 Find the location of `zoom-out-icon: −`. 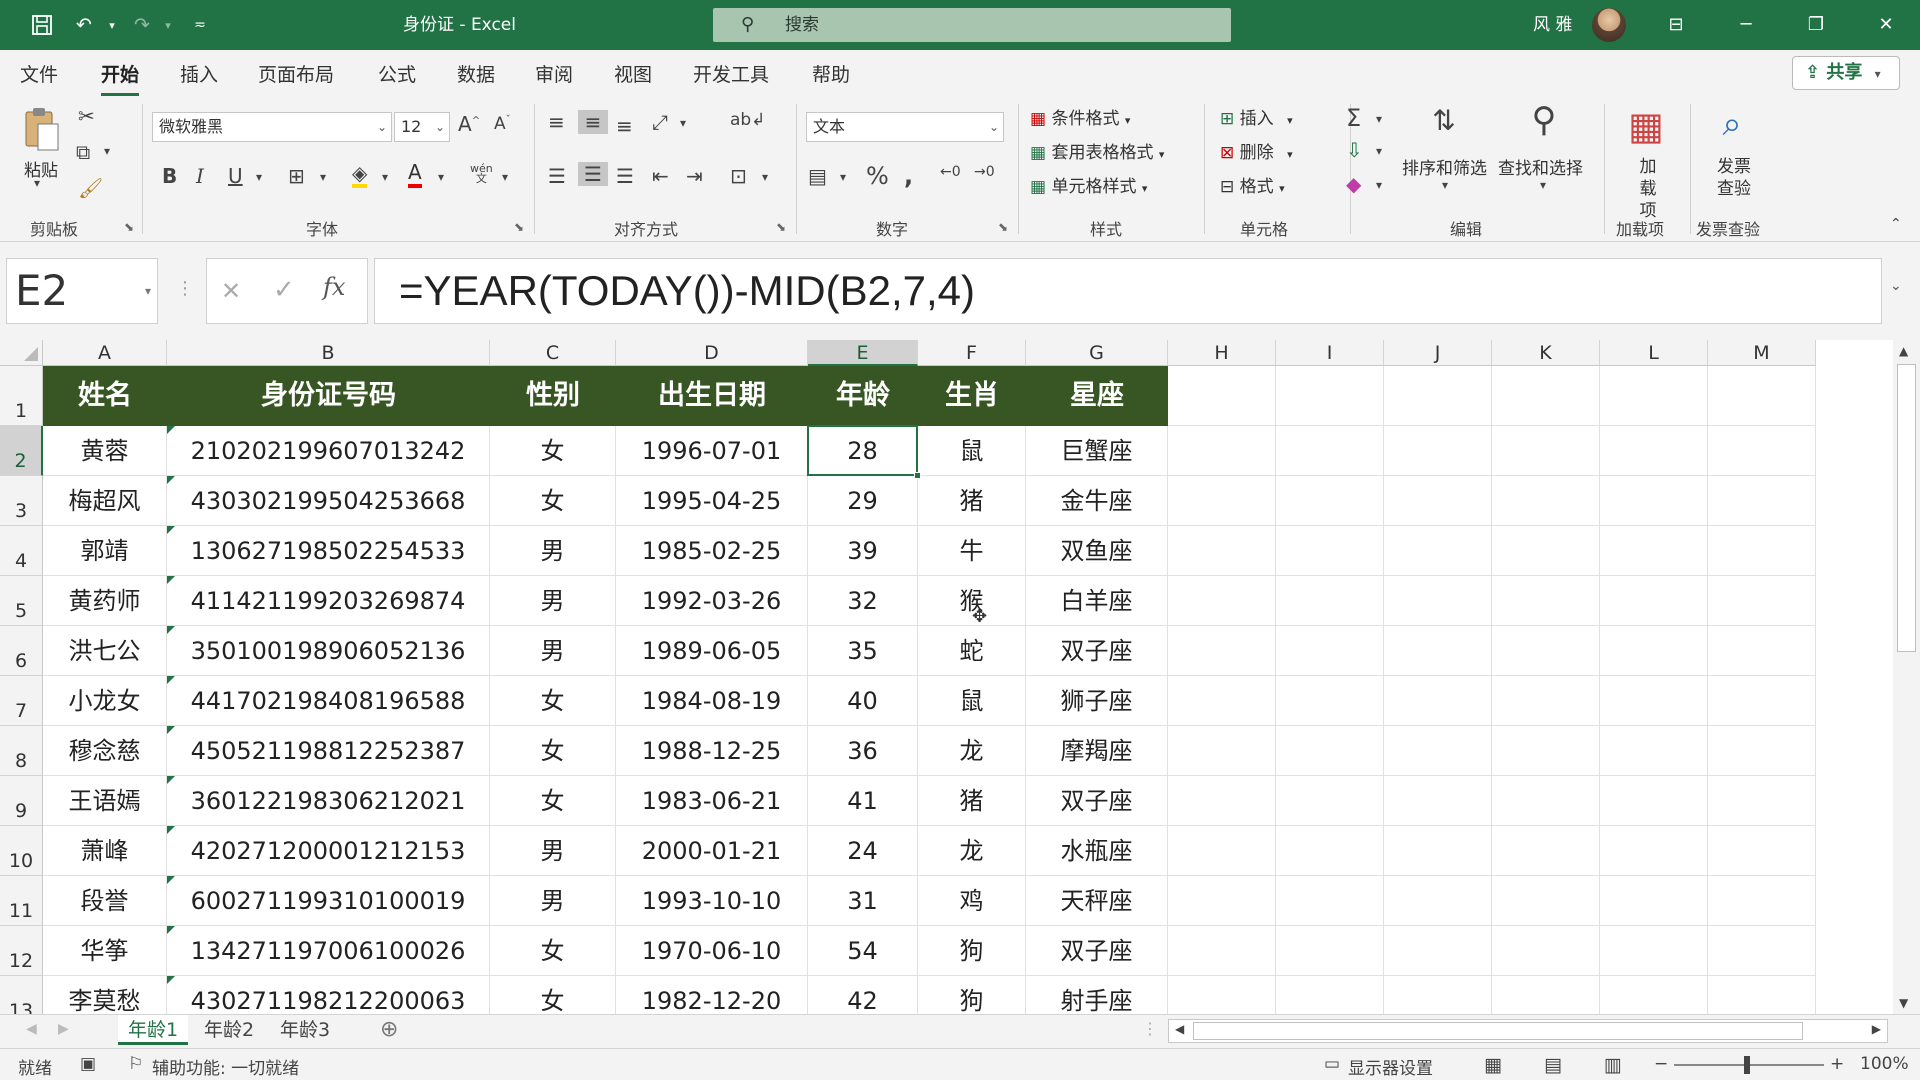

zoom-out-icon: − is located at coordinates (1661, 1064).